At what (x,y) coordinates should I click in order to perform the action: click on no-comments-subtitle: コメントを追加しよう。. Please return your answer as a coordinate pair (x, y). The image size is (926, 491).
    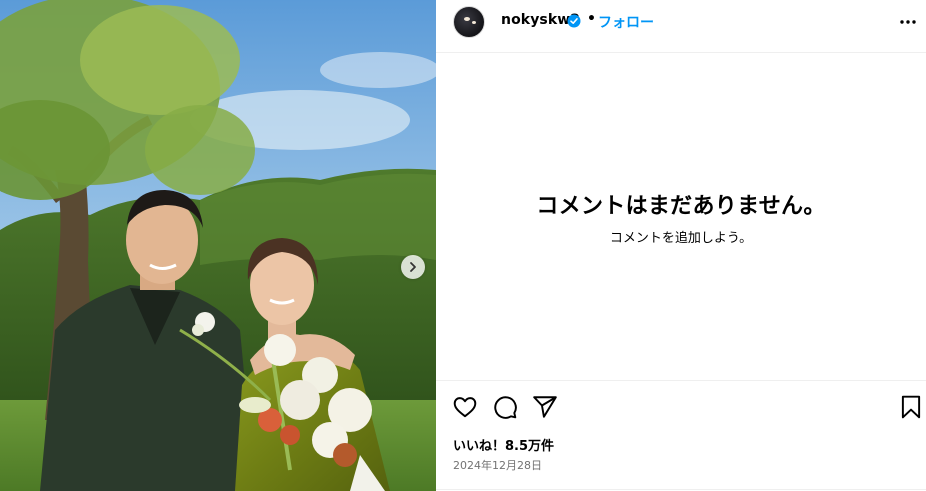
    Looking at the image, I should click on (681, 238).